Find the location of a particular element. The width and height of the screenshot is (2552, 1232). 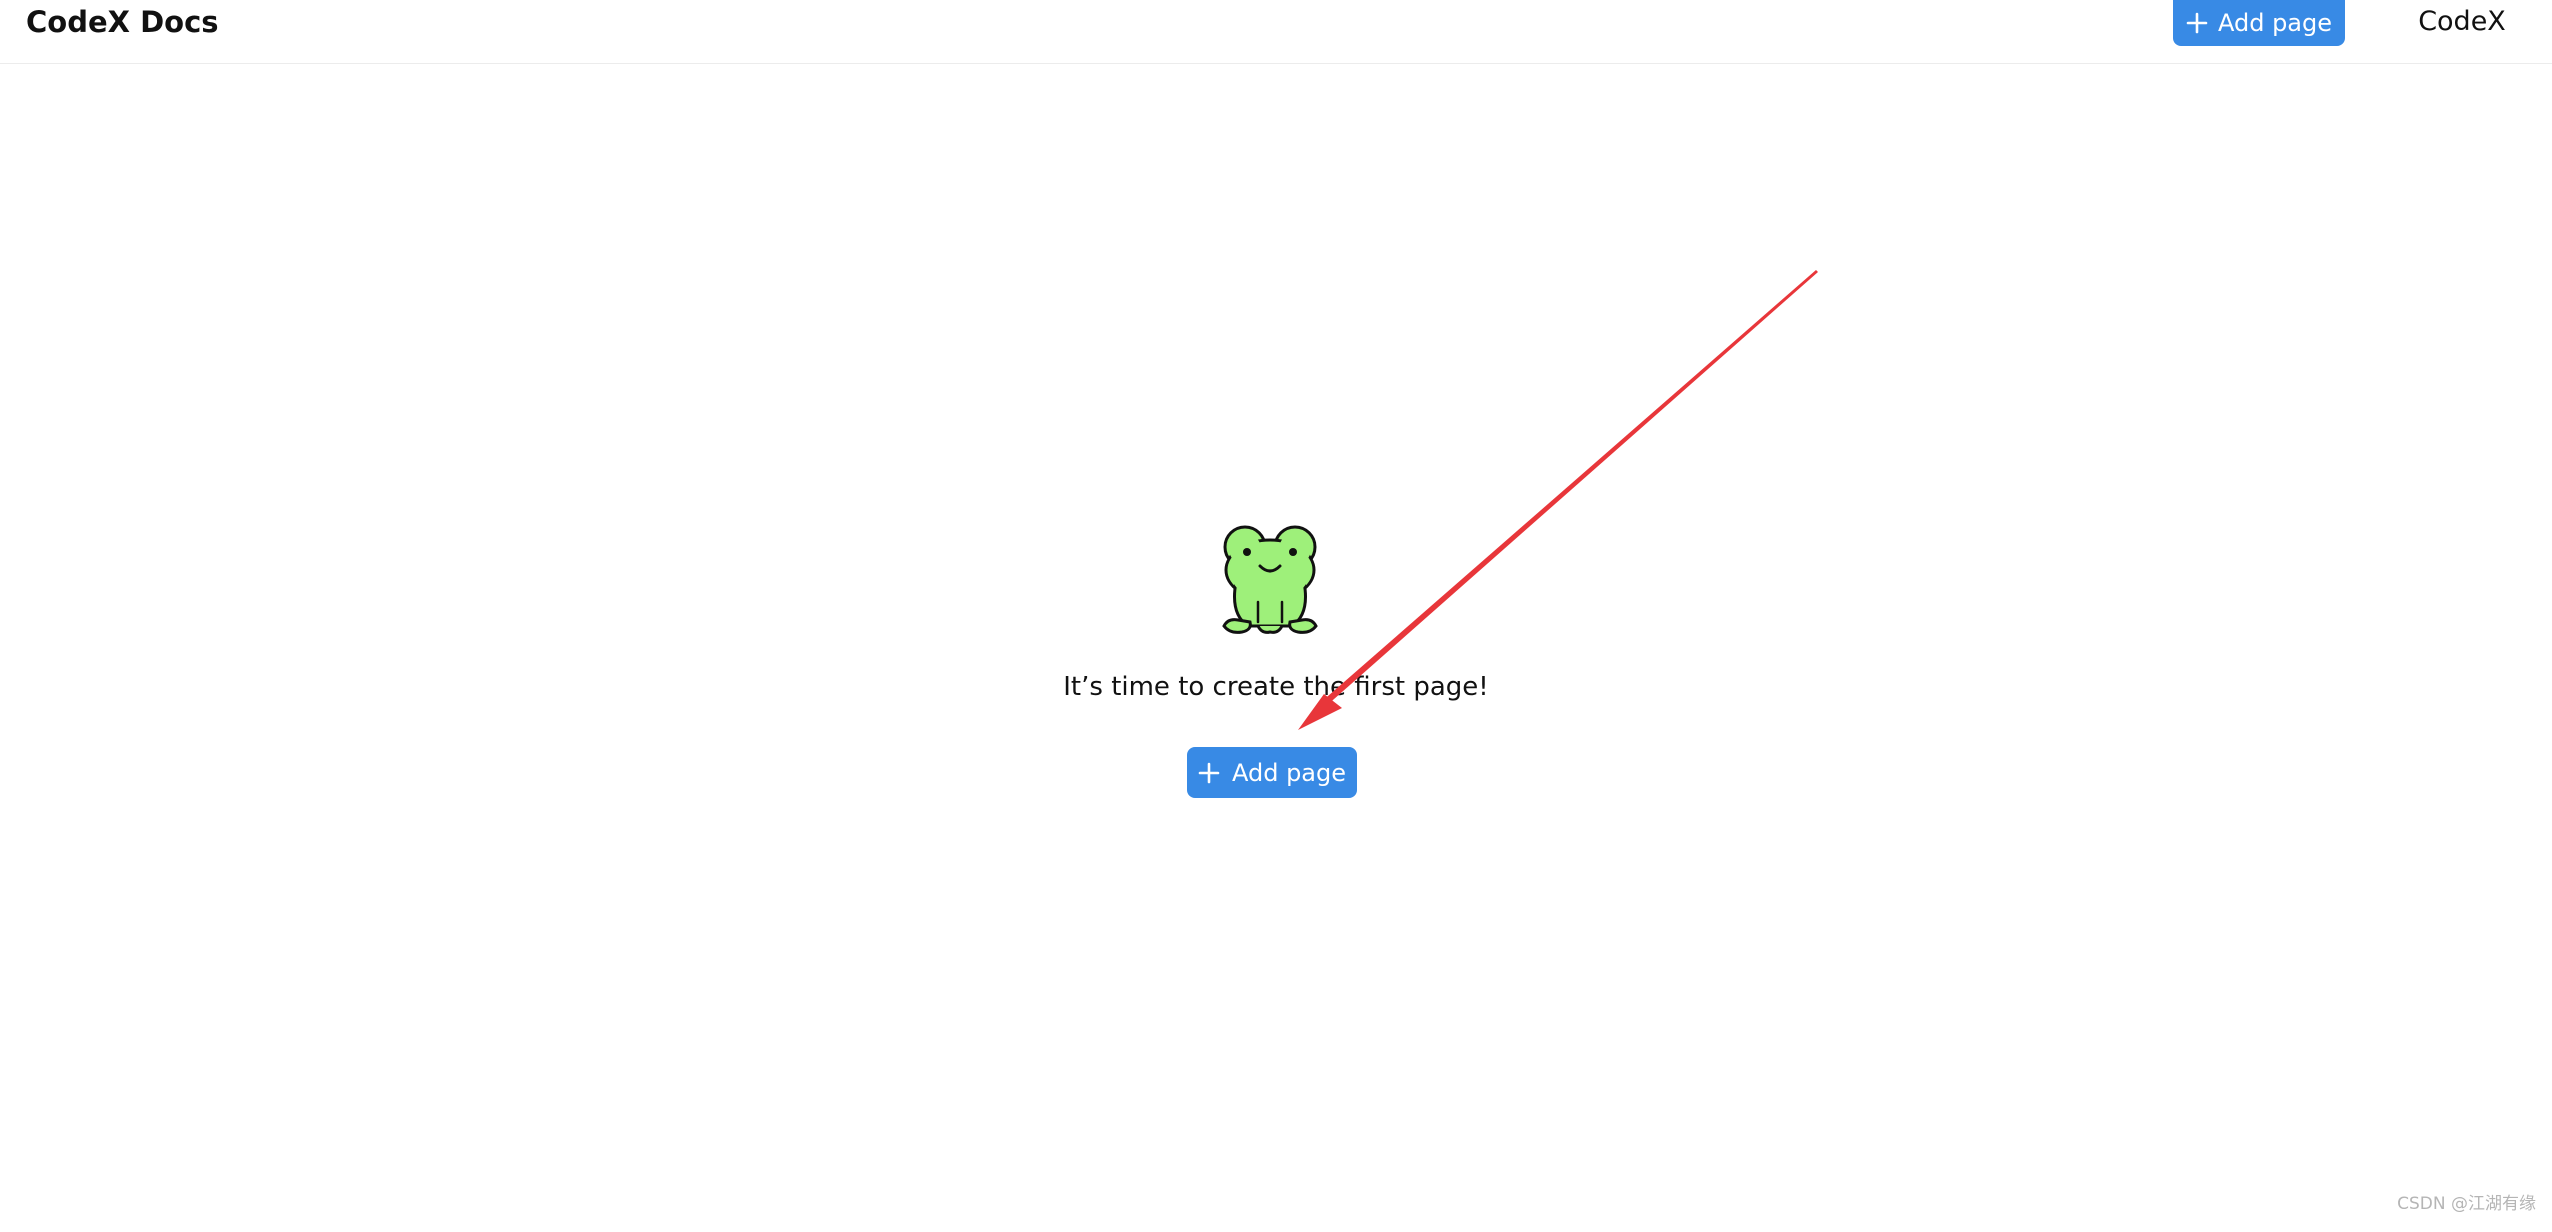

watermark: CSDN @江湖有缘 is located at coordinates (2466, 1204).